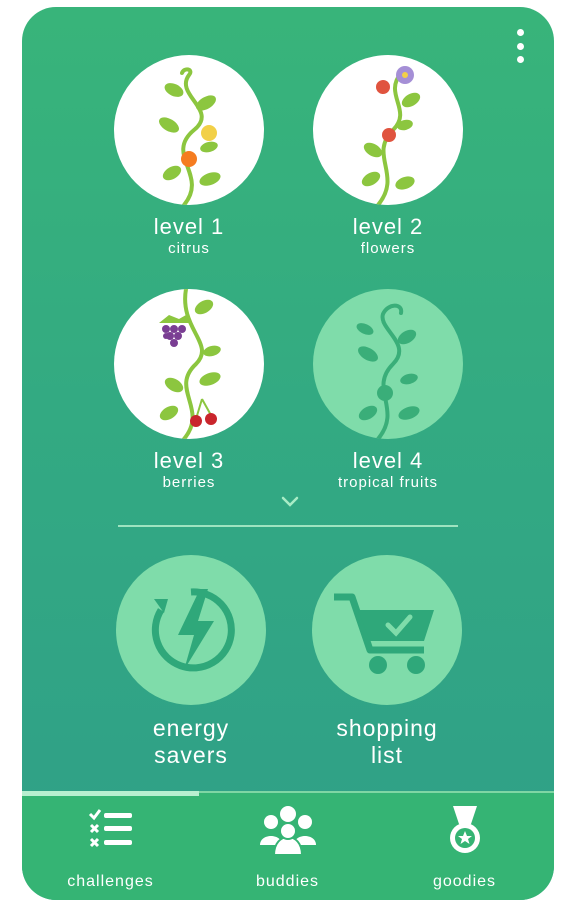 The width and height of the screenshot is (561, 902). Describe the element at coordinates (388, 226) in the screenshot. I see `level-2-title: level 2` at that location.